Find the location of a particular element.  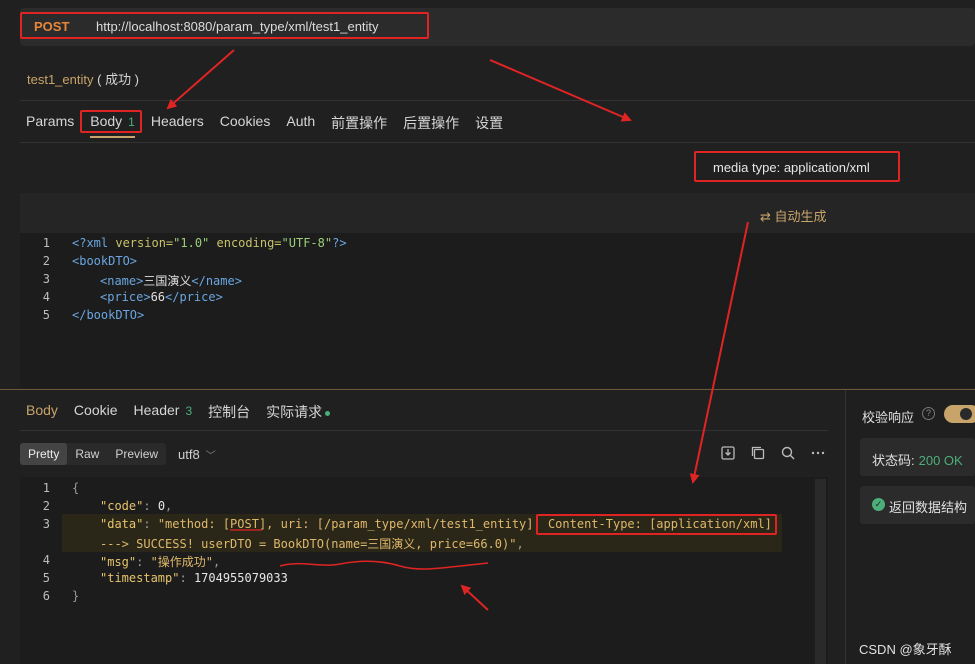

xml-token: <name> is located at coordinates (122, 281).